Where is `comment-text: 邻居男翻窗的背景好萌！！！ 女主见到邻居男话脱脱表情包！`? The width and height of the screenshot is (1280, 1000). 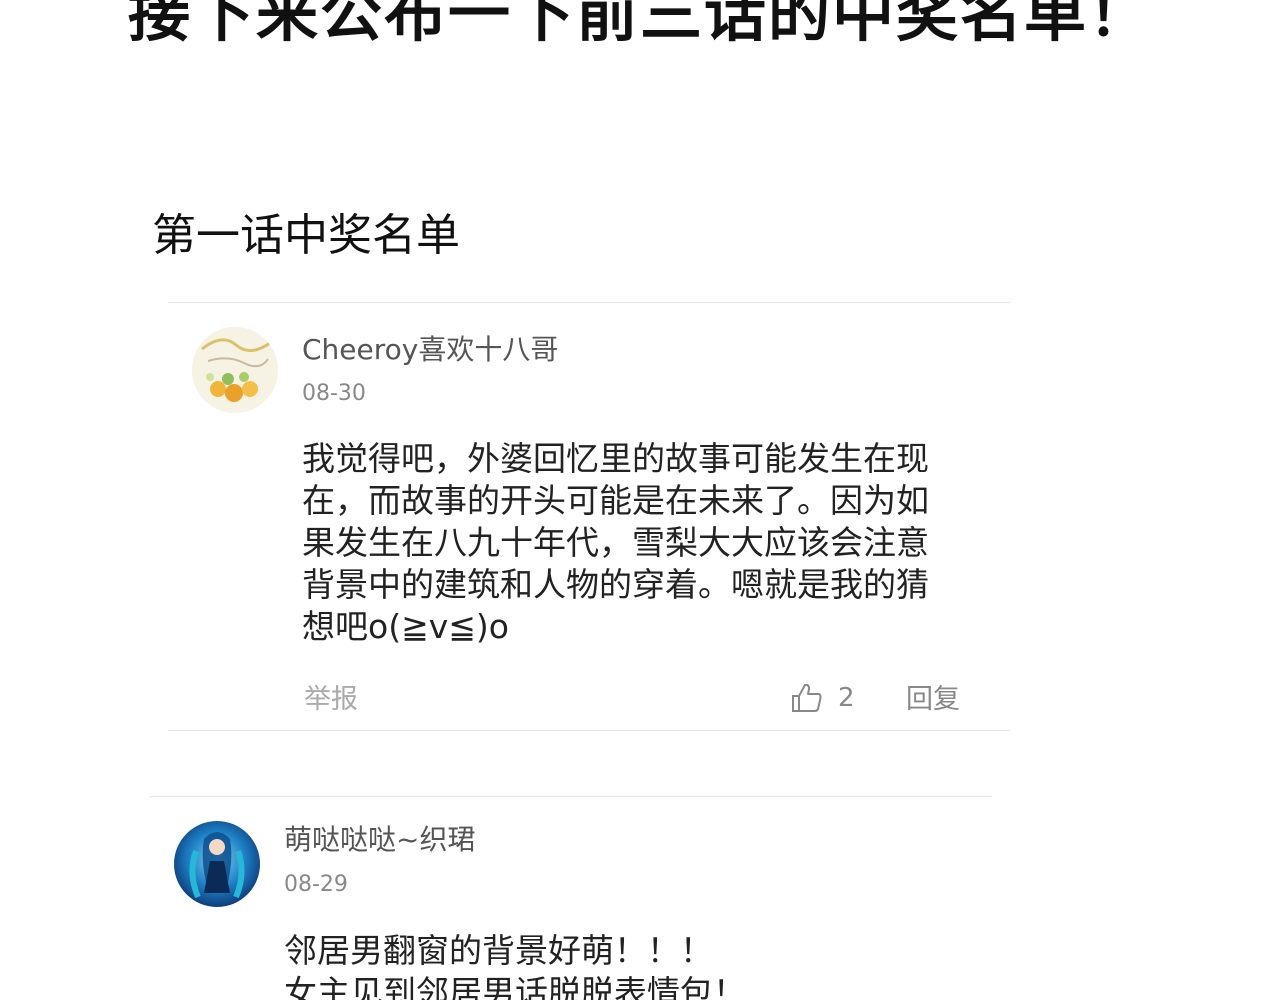 comment-text: 邻居男翻窗的背景好萌！！！ 女主见到邻居男话脱脱表情包！ is located at coordinates (515, 965).